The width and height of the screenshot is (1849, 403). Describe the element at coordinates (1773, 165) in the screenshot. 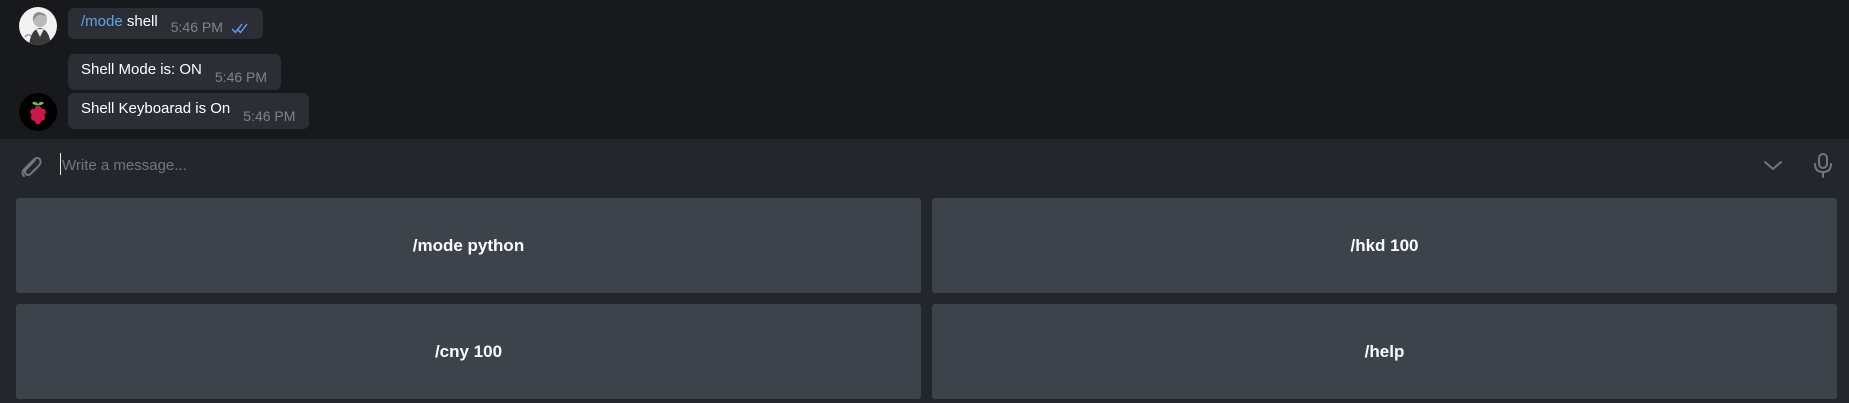

I see `chevron-down-icon` at that location.